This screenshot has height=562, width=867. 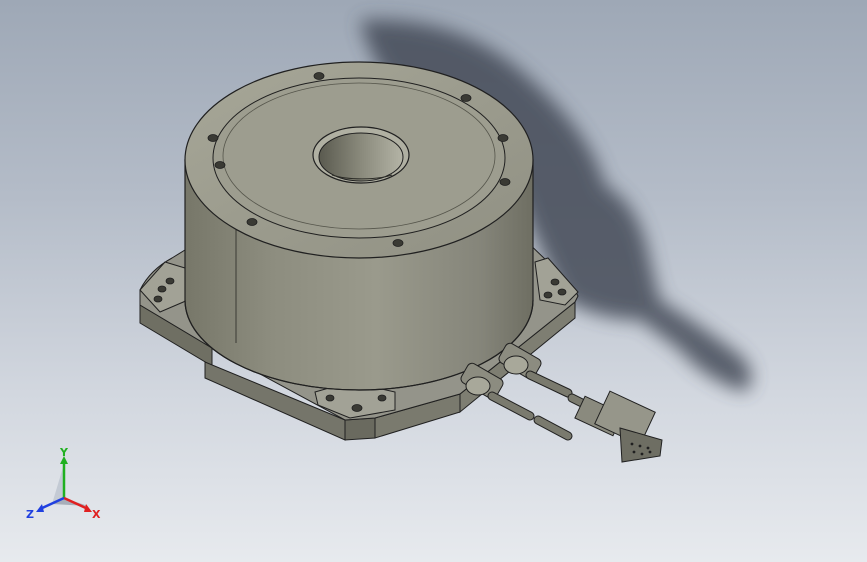 What do you see at coordinates (359, 160) in the screenshot?
I see `motor-top-face` at bounding box center [359, 160].